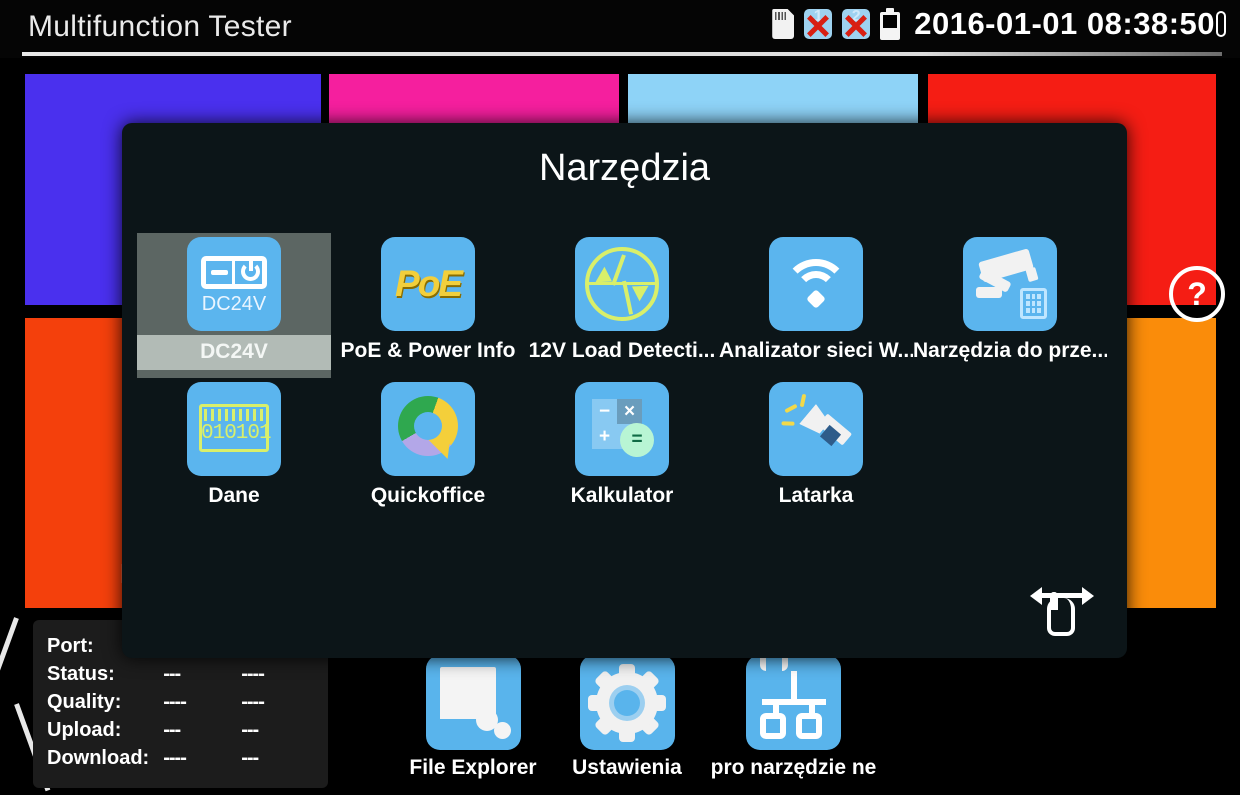  I want to click on tool-label: Quickoffice, so click(428, 495).